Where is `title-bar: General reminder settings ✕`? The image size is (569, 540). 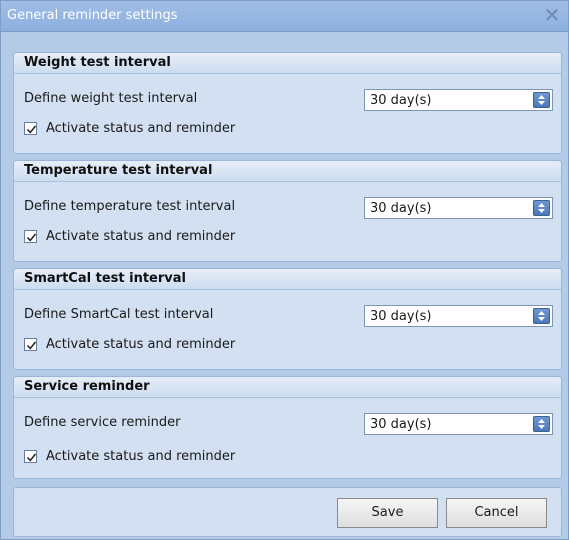 title-bar: General reminder settings ✕ is located at coordinates (284, 16).